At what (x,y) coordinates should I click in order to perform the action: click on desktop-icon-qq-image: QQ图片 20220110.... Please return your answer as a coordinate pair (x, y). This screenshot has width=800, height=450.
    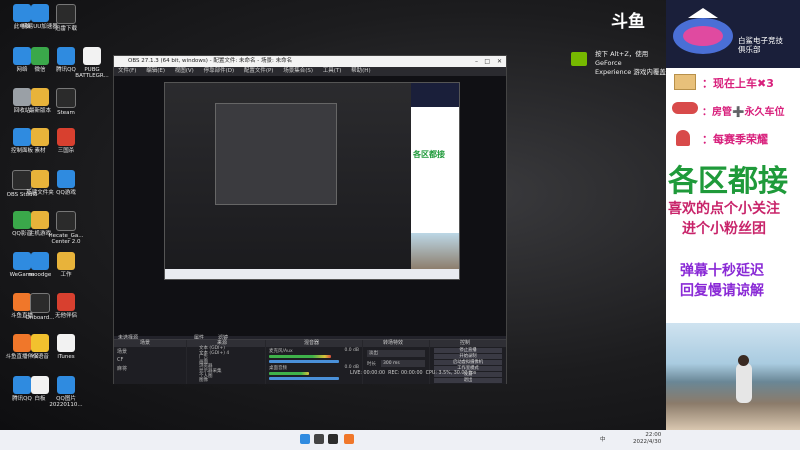
    Looking at the image, I should click on (66, 392).